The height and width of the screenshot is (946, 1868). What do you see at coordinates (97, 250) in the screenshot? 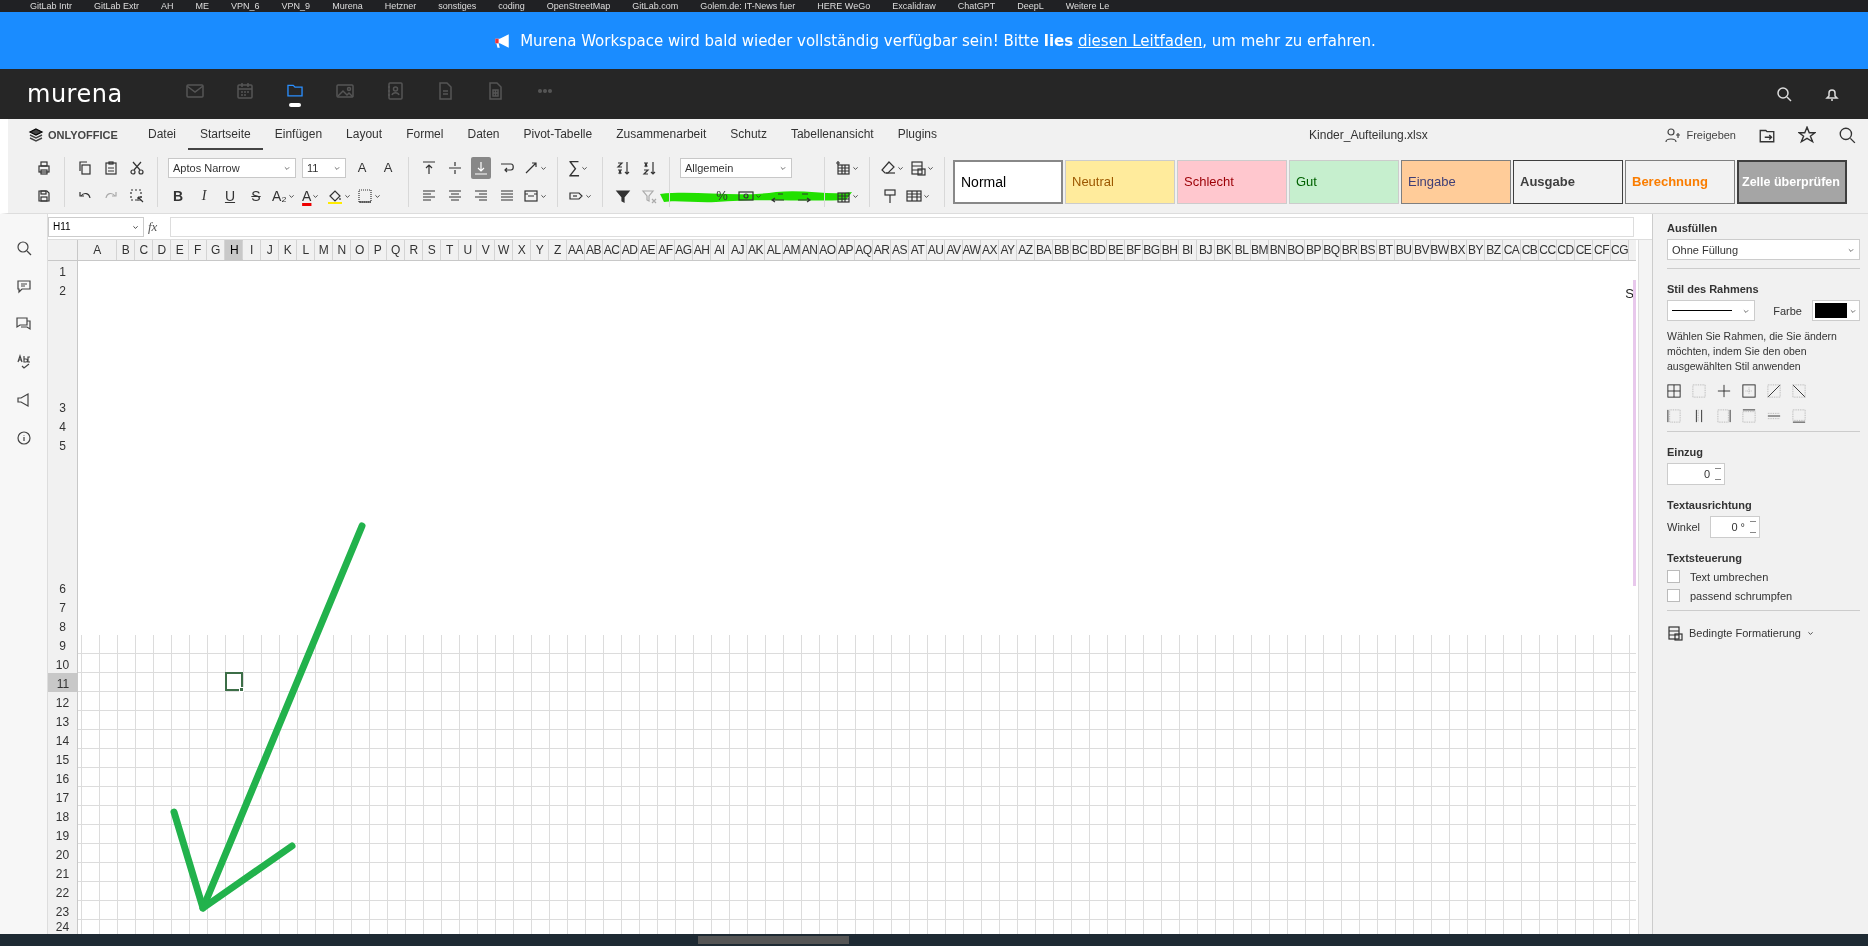
I see `column-header: A` at bounding box center [97, 250].